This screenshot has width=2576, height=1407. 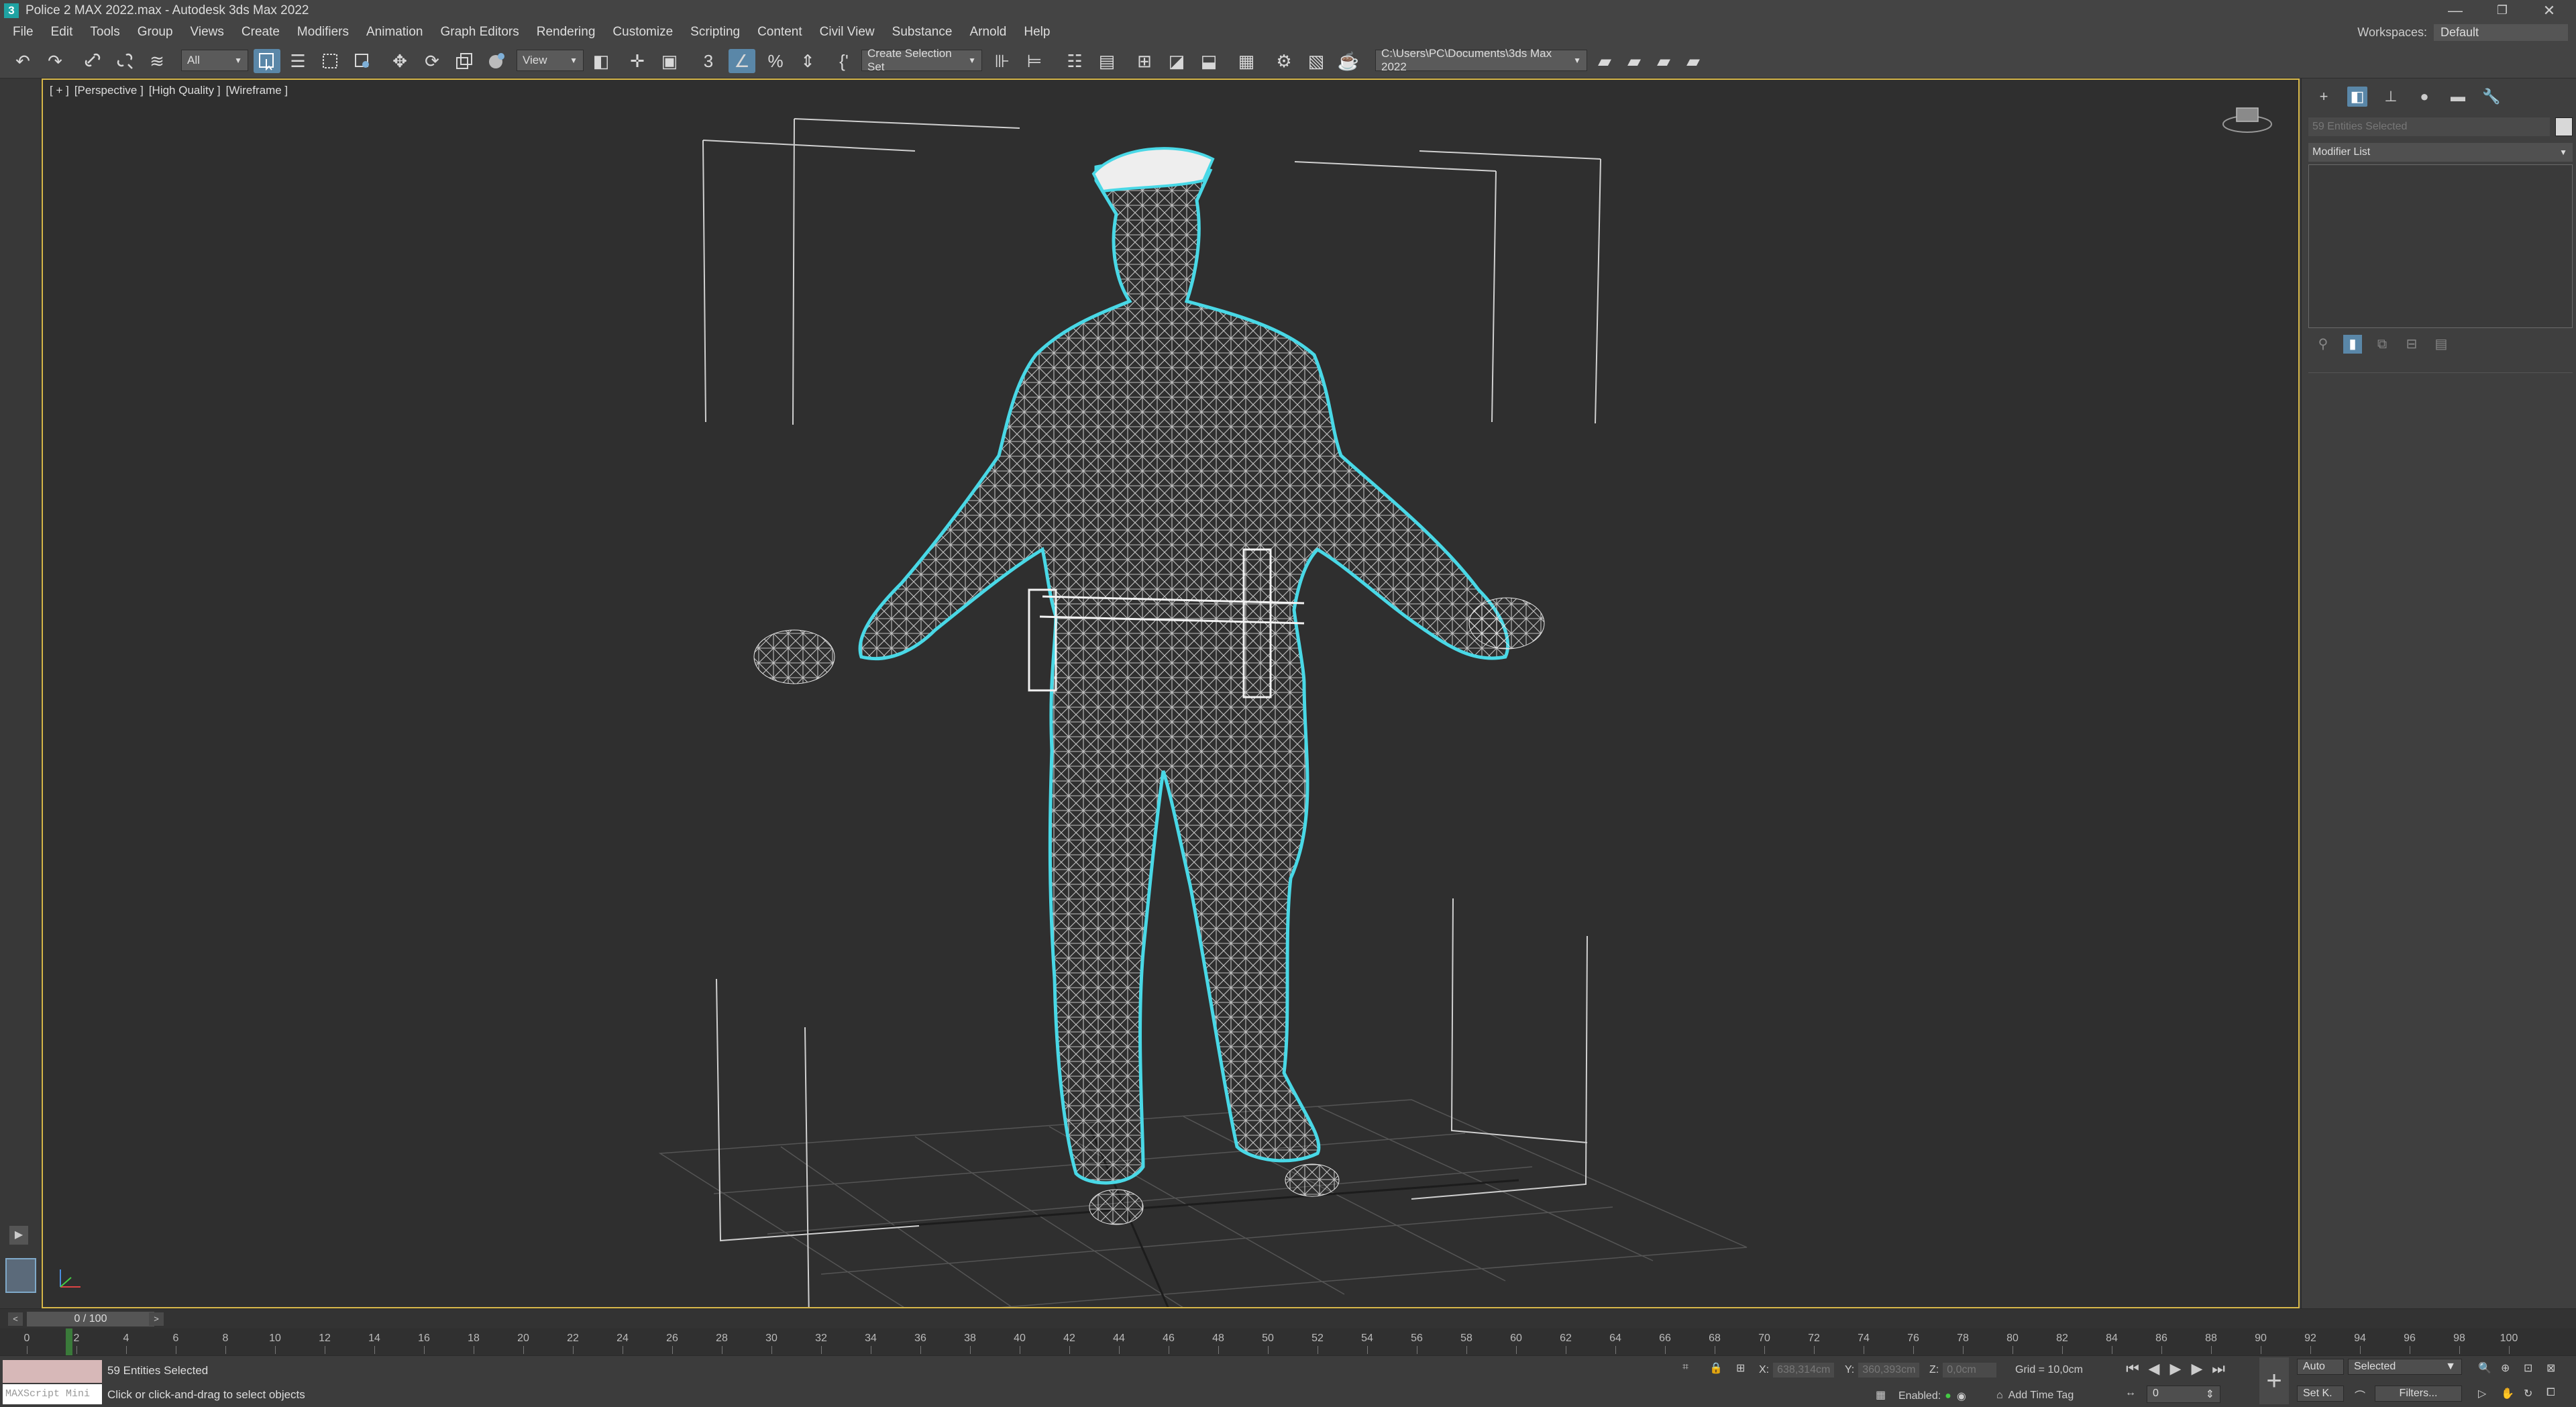 What do you see at coordinates (637, 61) in the screenshot?
I see `select-manipulate-icon: ✛` at bounding box center [637, 61].